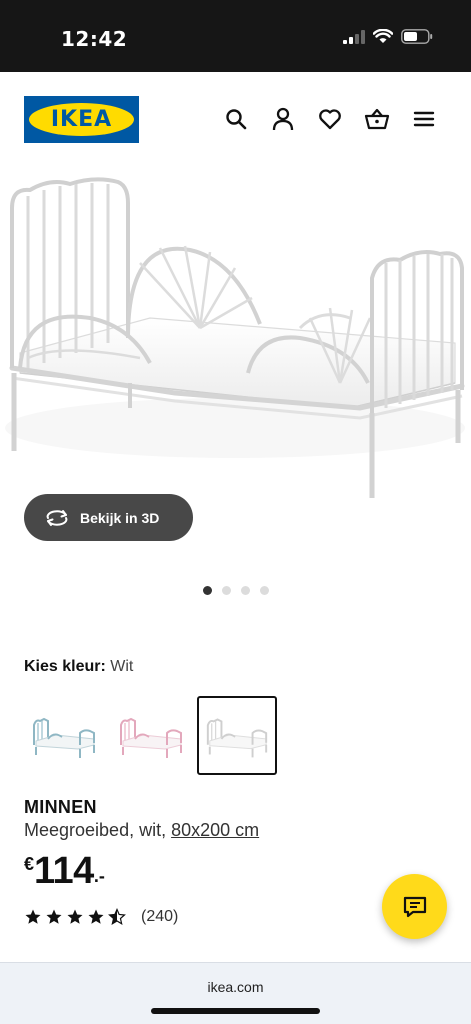 This screenshot has height=1024, width=471. Describe the element at coordinates (330, 119) in the screenshot. I see `wishlist-heart-icon` at that location.